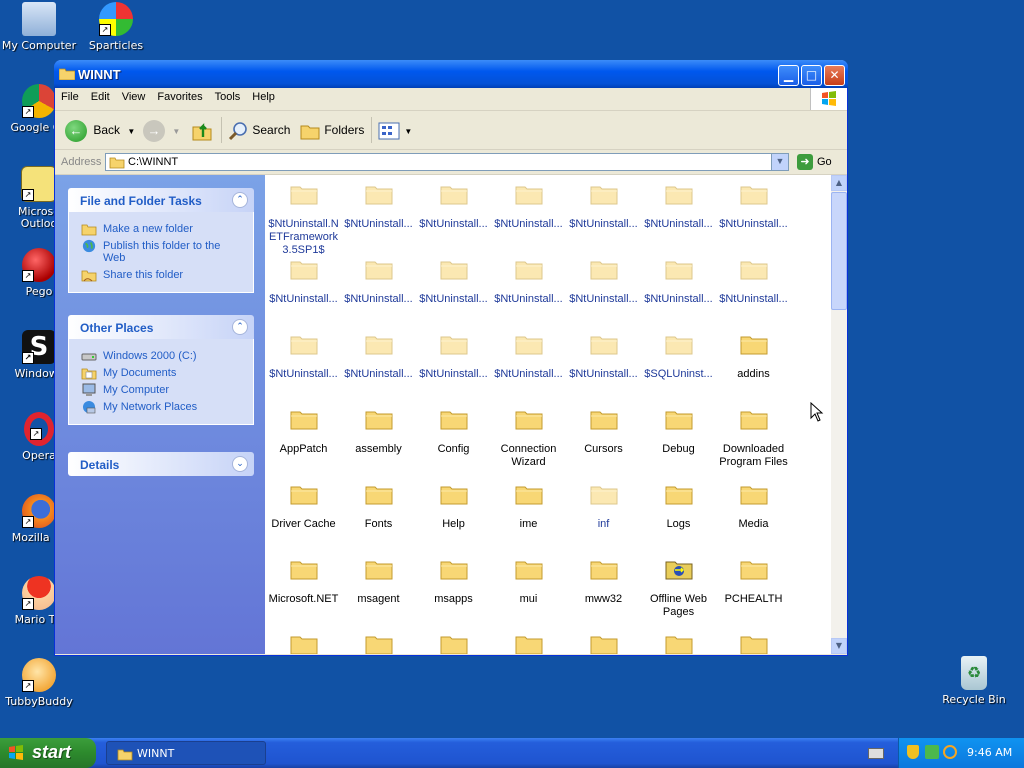 The height and width of the screenshot is (768, 1024). I want to click on folder-item: Fonts, so click(378, 503).